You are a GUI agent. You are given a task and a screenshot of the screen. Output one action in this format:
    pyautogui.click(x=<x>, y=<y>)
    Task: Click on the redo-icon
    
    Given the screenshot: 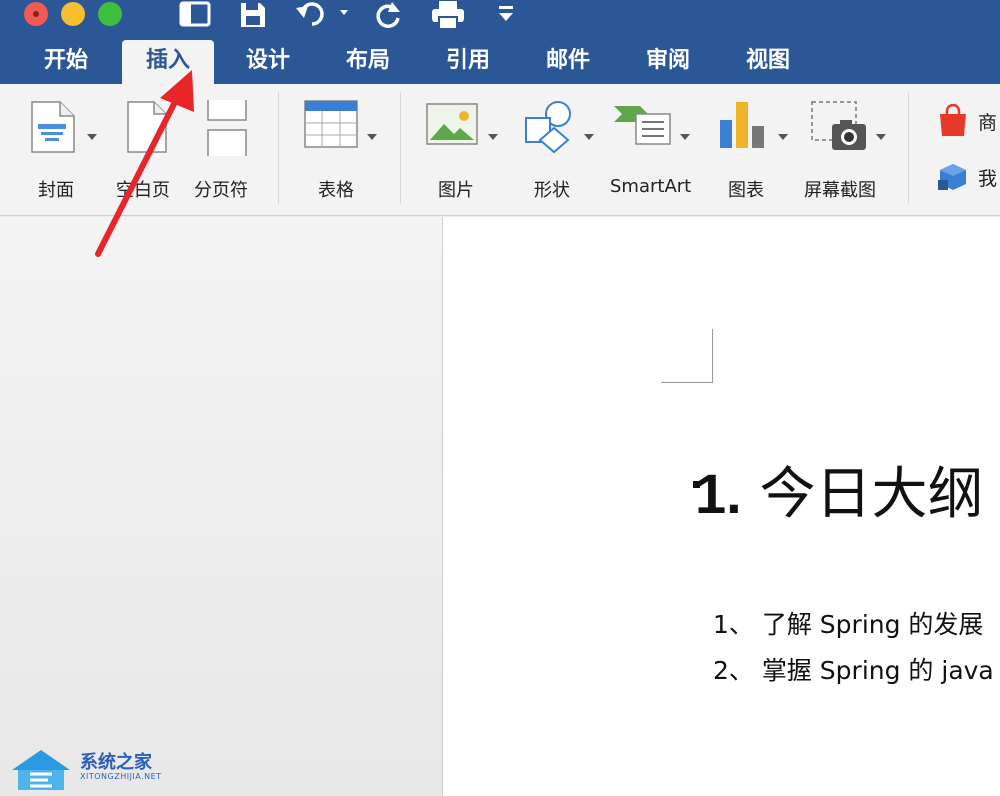 What is the action you would take?
    pyautogui.click(x=389, y=14)
    